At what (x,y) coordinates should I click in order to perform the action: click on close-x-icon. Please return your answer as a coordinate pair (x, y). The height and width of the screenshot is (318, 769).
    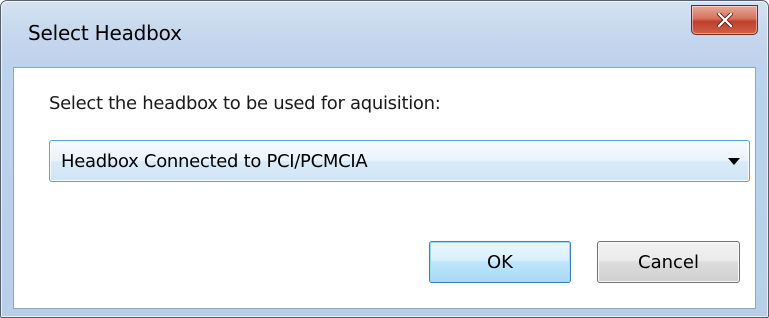
    Looking at the image, I should click on (724, 20).